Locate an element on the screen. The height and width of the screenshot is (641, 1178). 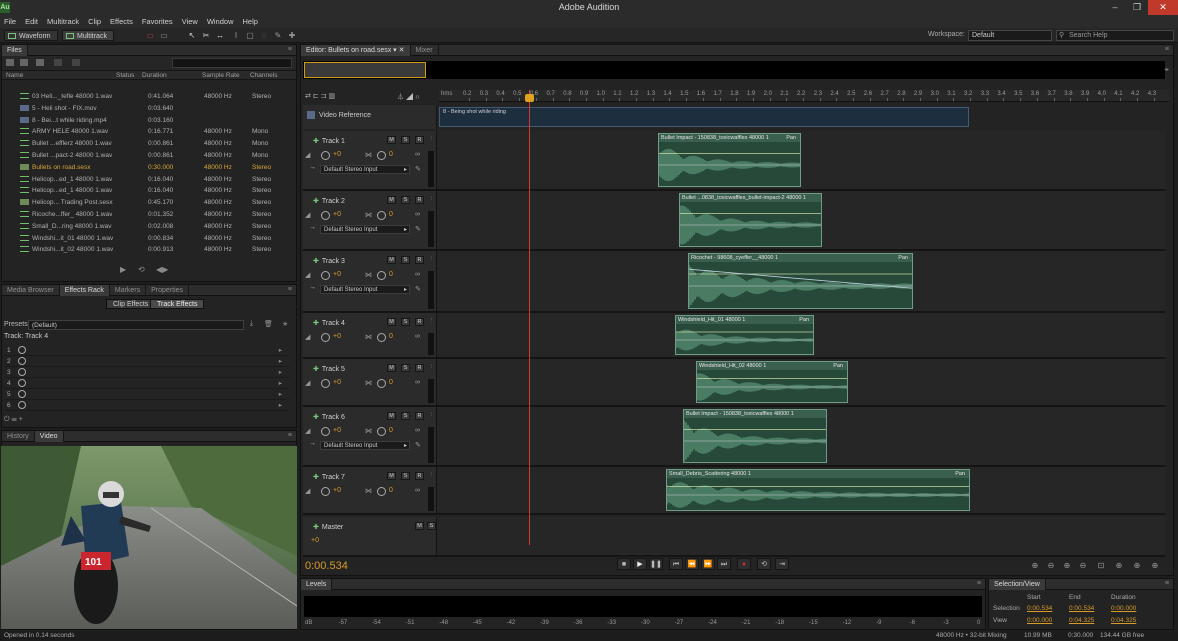
lasso-tool-icon: ◌ is located at coordinates (264, 35).